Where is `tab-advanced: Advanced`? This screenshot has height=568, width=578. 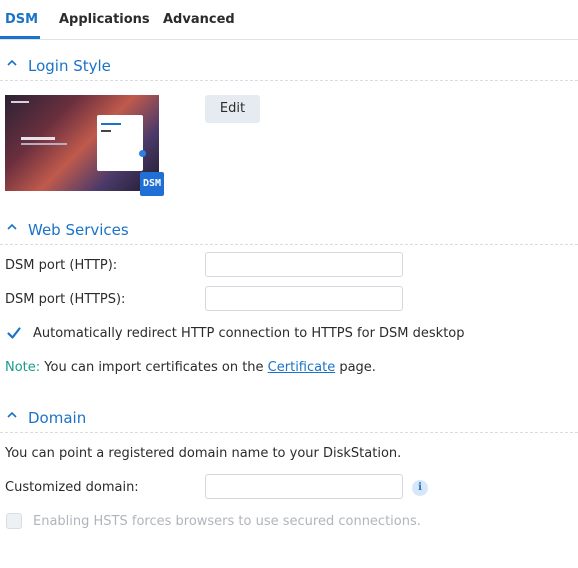 tab-advanced: Advanced is located at coordinates (199, 19).